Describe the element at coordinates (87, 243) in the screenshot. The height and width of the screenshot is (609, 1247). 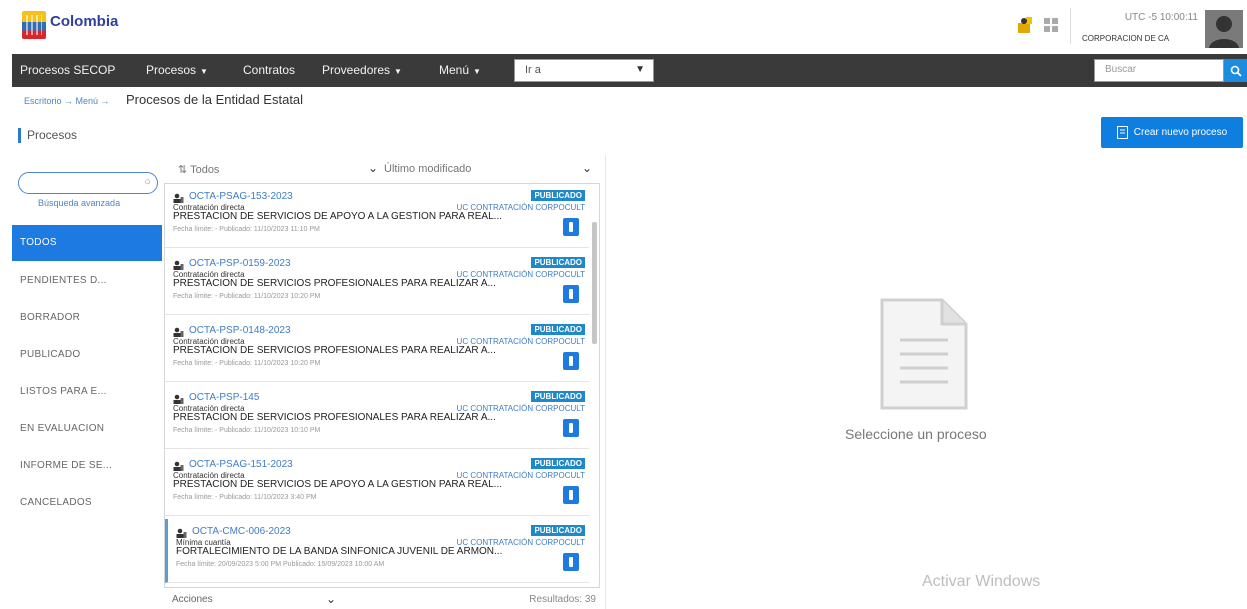
I see `sidebar-item-todos: TODOS` at that location.